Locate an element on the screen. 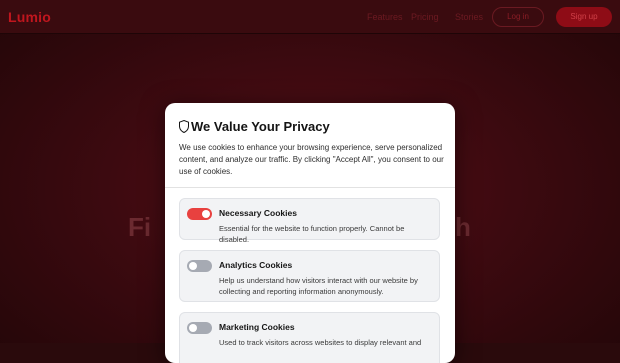 This screenshot has width=620, height=363. modal-divider is located at coordinates (310, 187).